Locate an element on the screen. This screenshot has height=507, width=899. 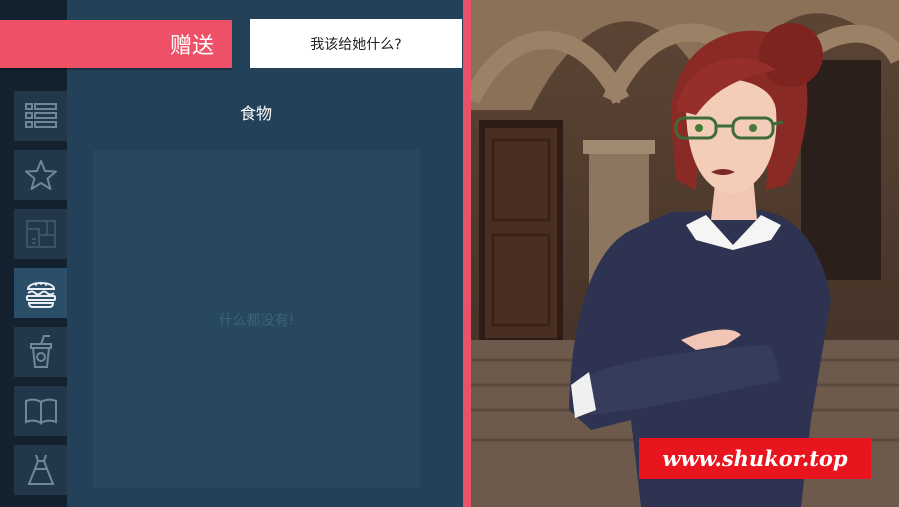
star-icon is located at coordinates (40, 175).